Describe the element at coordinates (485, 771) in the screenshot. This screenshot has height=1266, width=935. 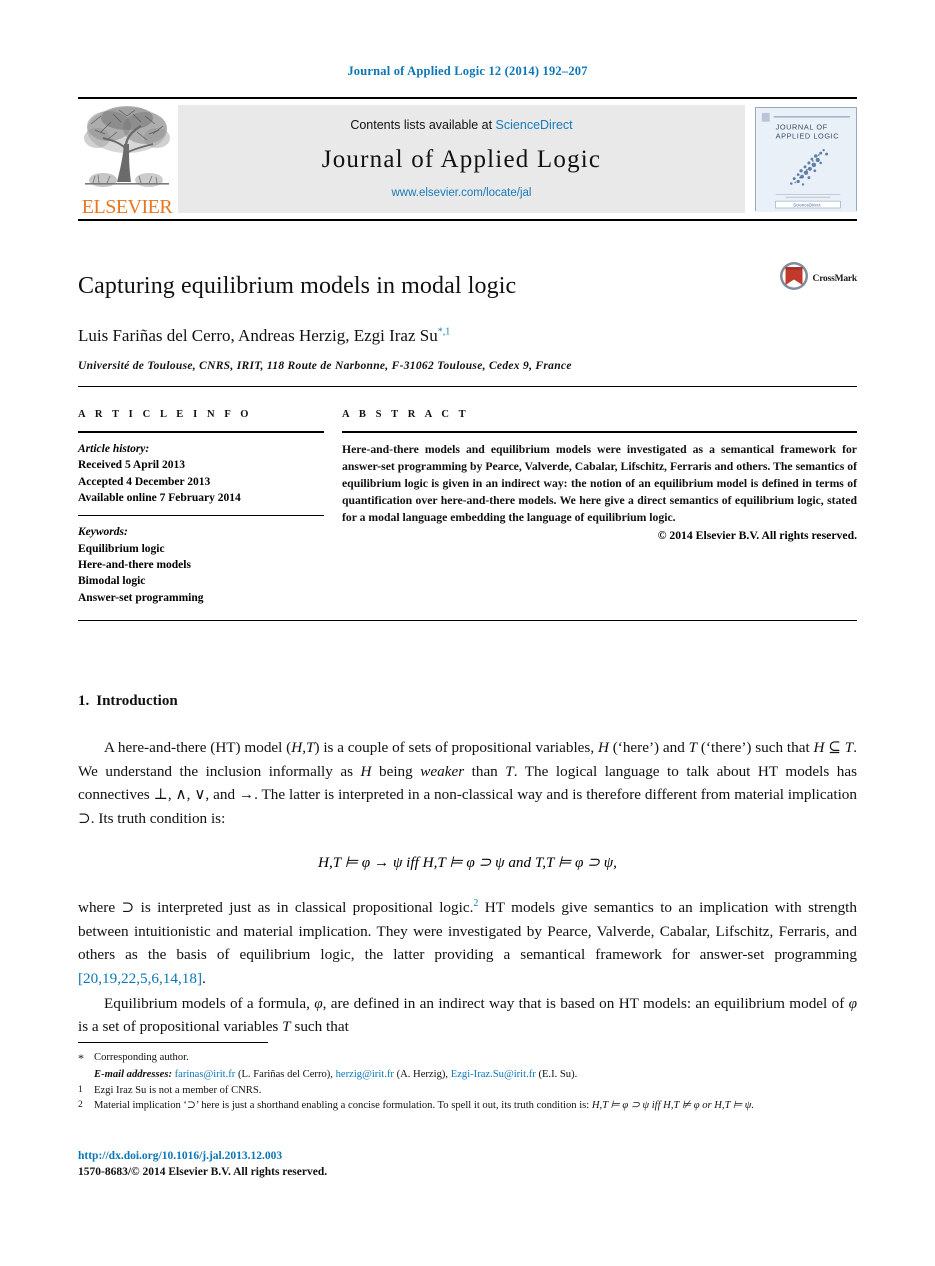
I see `para1-part-g: than` at that location.